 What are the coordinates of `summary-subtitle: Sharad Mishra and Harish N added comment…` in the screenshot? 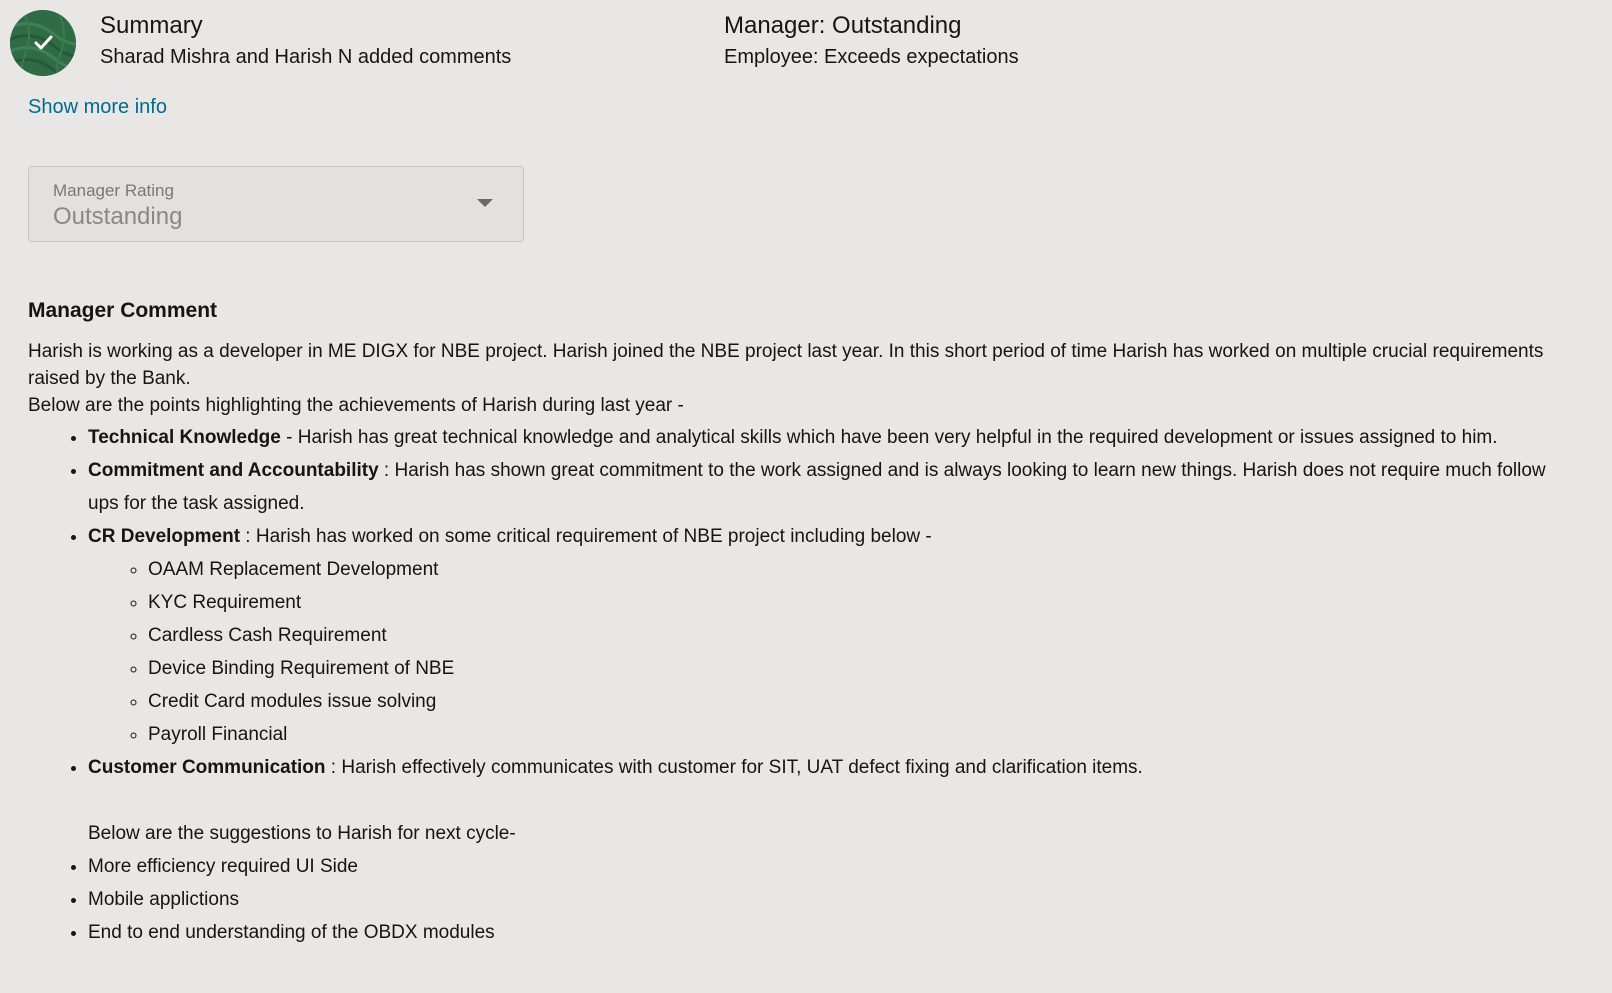 It's located at (306, 57).